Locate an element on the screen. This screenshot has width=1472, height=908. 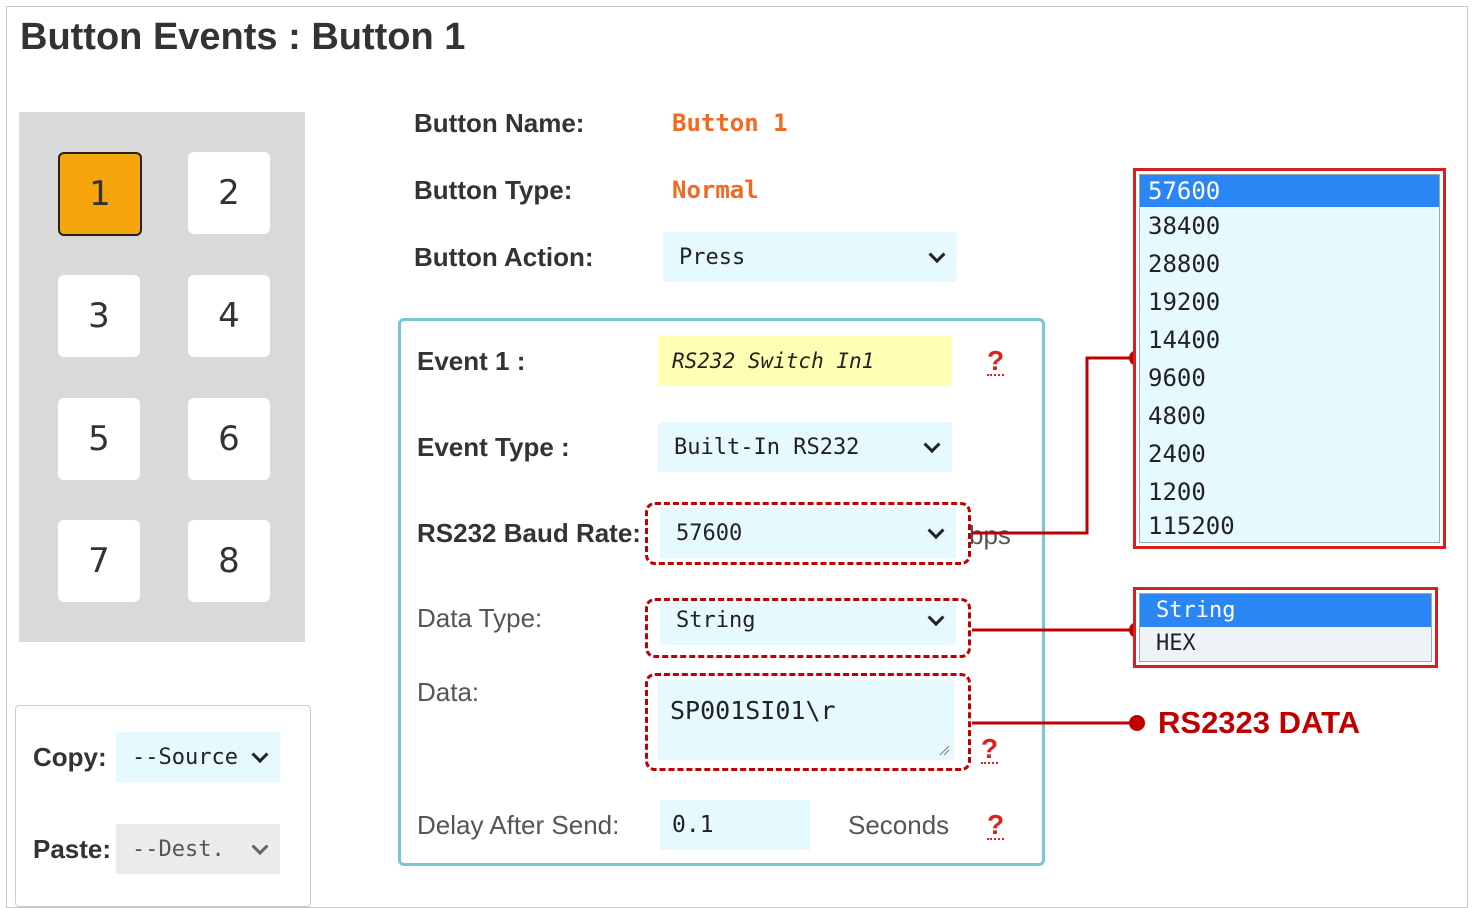
baud-option: 28800 is located at coordinates (1289, 264).